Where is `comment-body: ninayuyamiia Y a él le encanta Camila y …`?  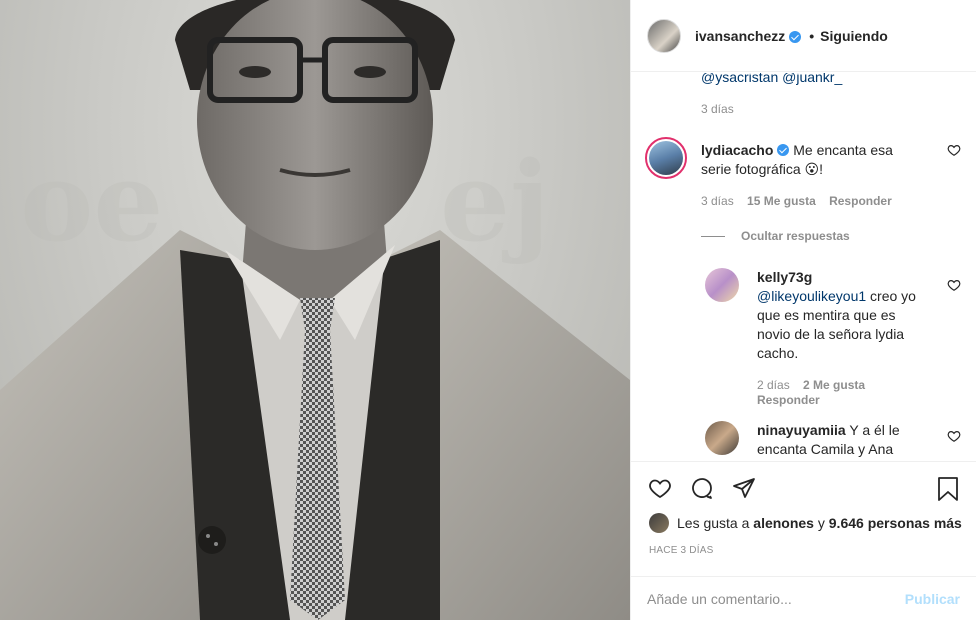
comment-body: ninayuyamiia Y a él le encanta Camila y … is located at coordinates (842, 440).